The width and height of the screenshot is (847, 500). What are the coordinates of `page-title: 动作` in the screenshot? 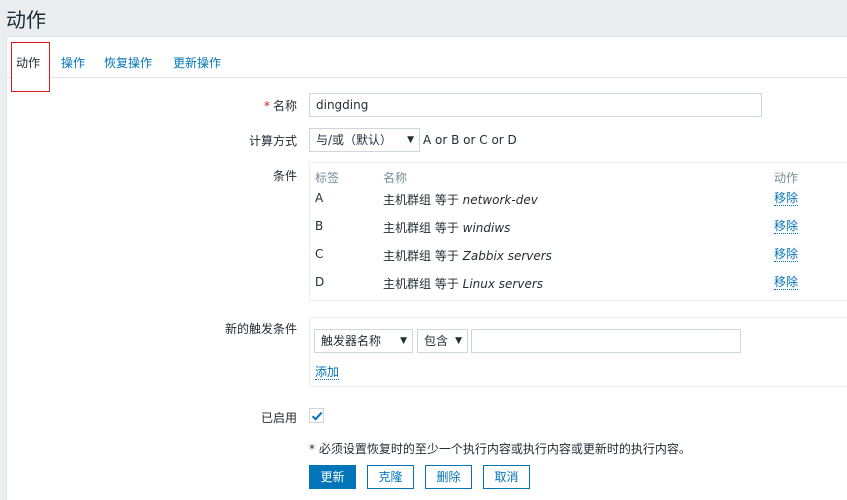 It's located at (26, 20).